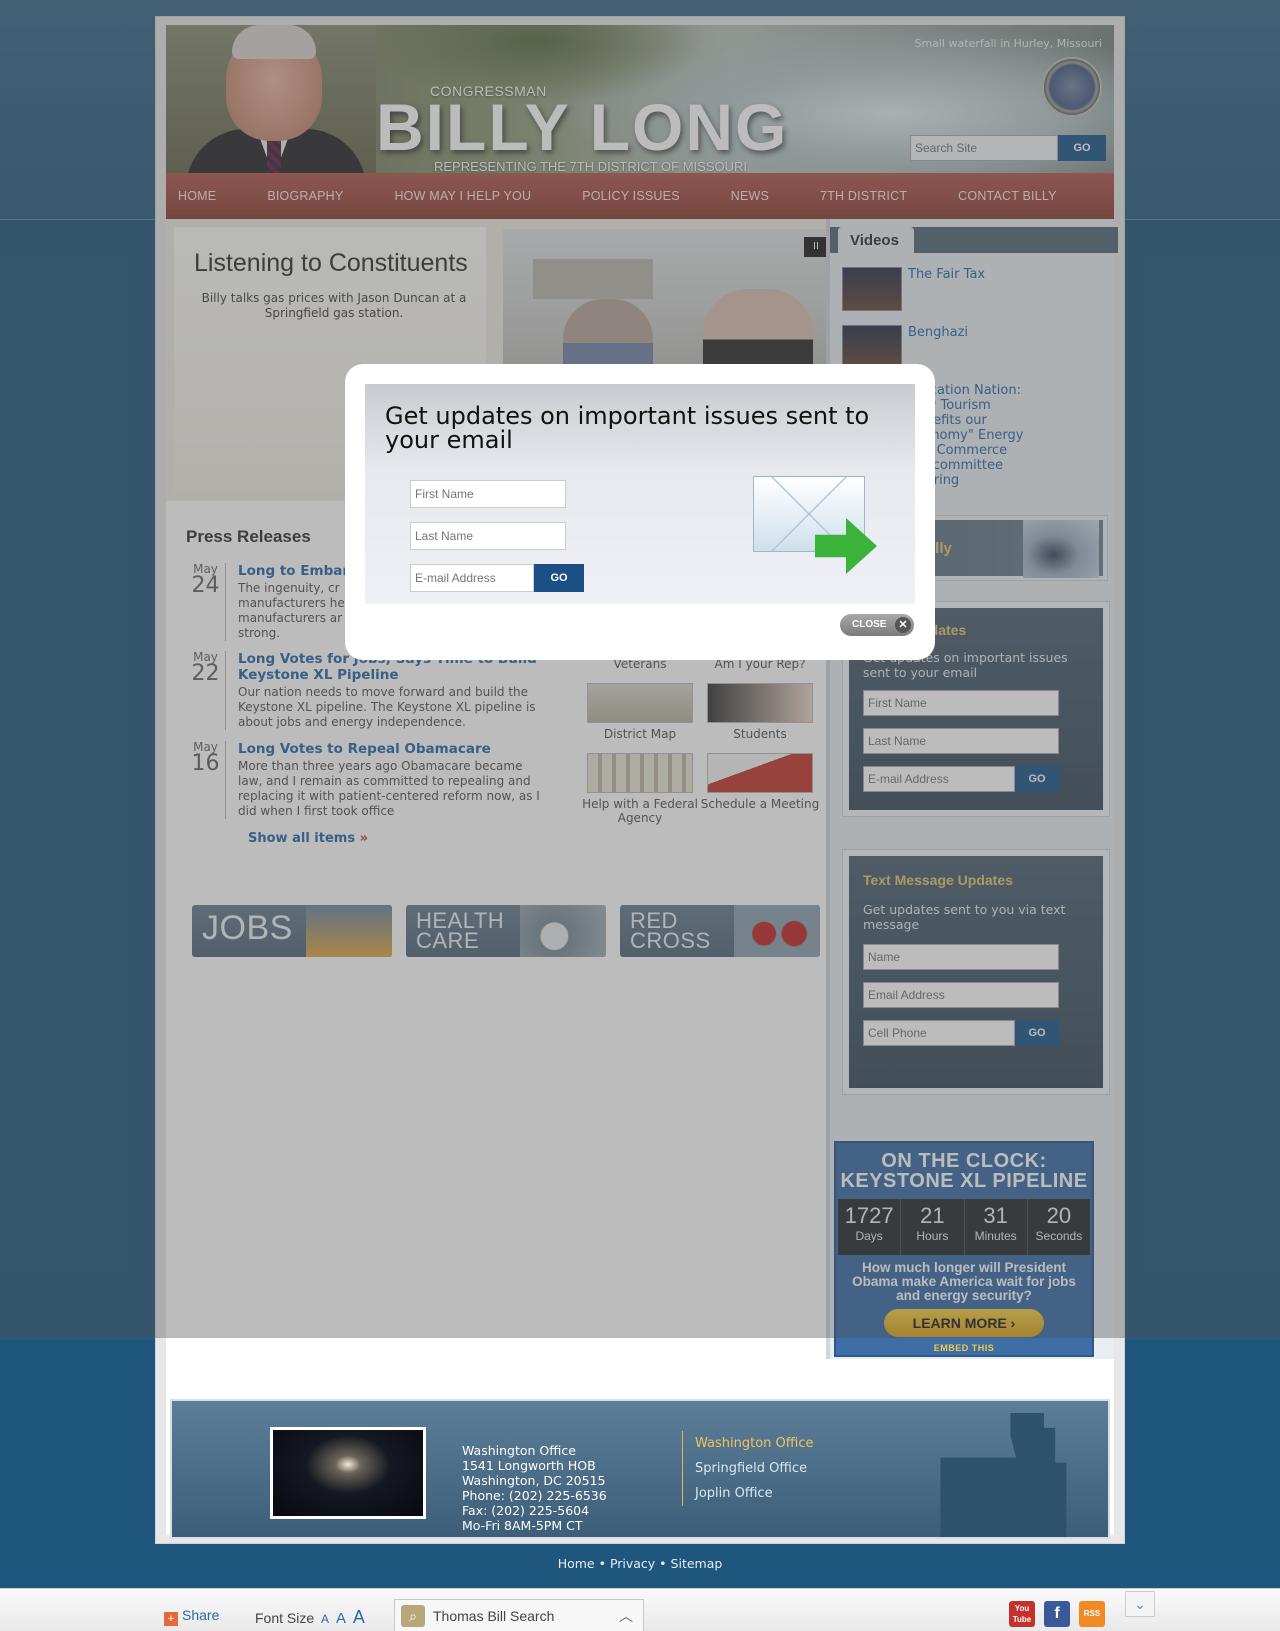 The width and height of the screenshot is (1280, 1631). I want to click on close-label: CLOSE, so click(869, 624).